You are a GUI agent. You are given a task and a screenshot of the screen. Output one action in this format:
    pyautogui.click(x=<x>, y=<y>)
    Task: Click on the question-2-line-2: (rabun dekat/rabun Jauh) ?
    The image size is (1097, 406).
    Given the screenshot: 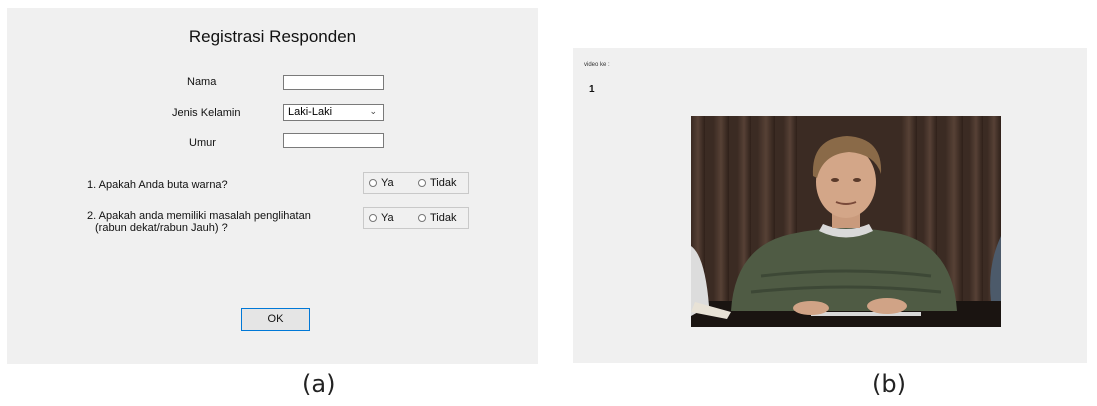 What is the action you would take?
    pyautogui.click(x=161, y=228)
    